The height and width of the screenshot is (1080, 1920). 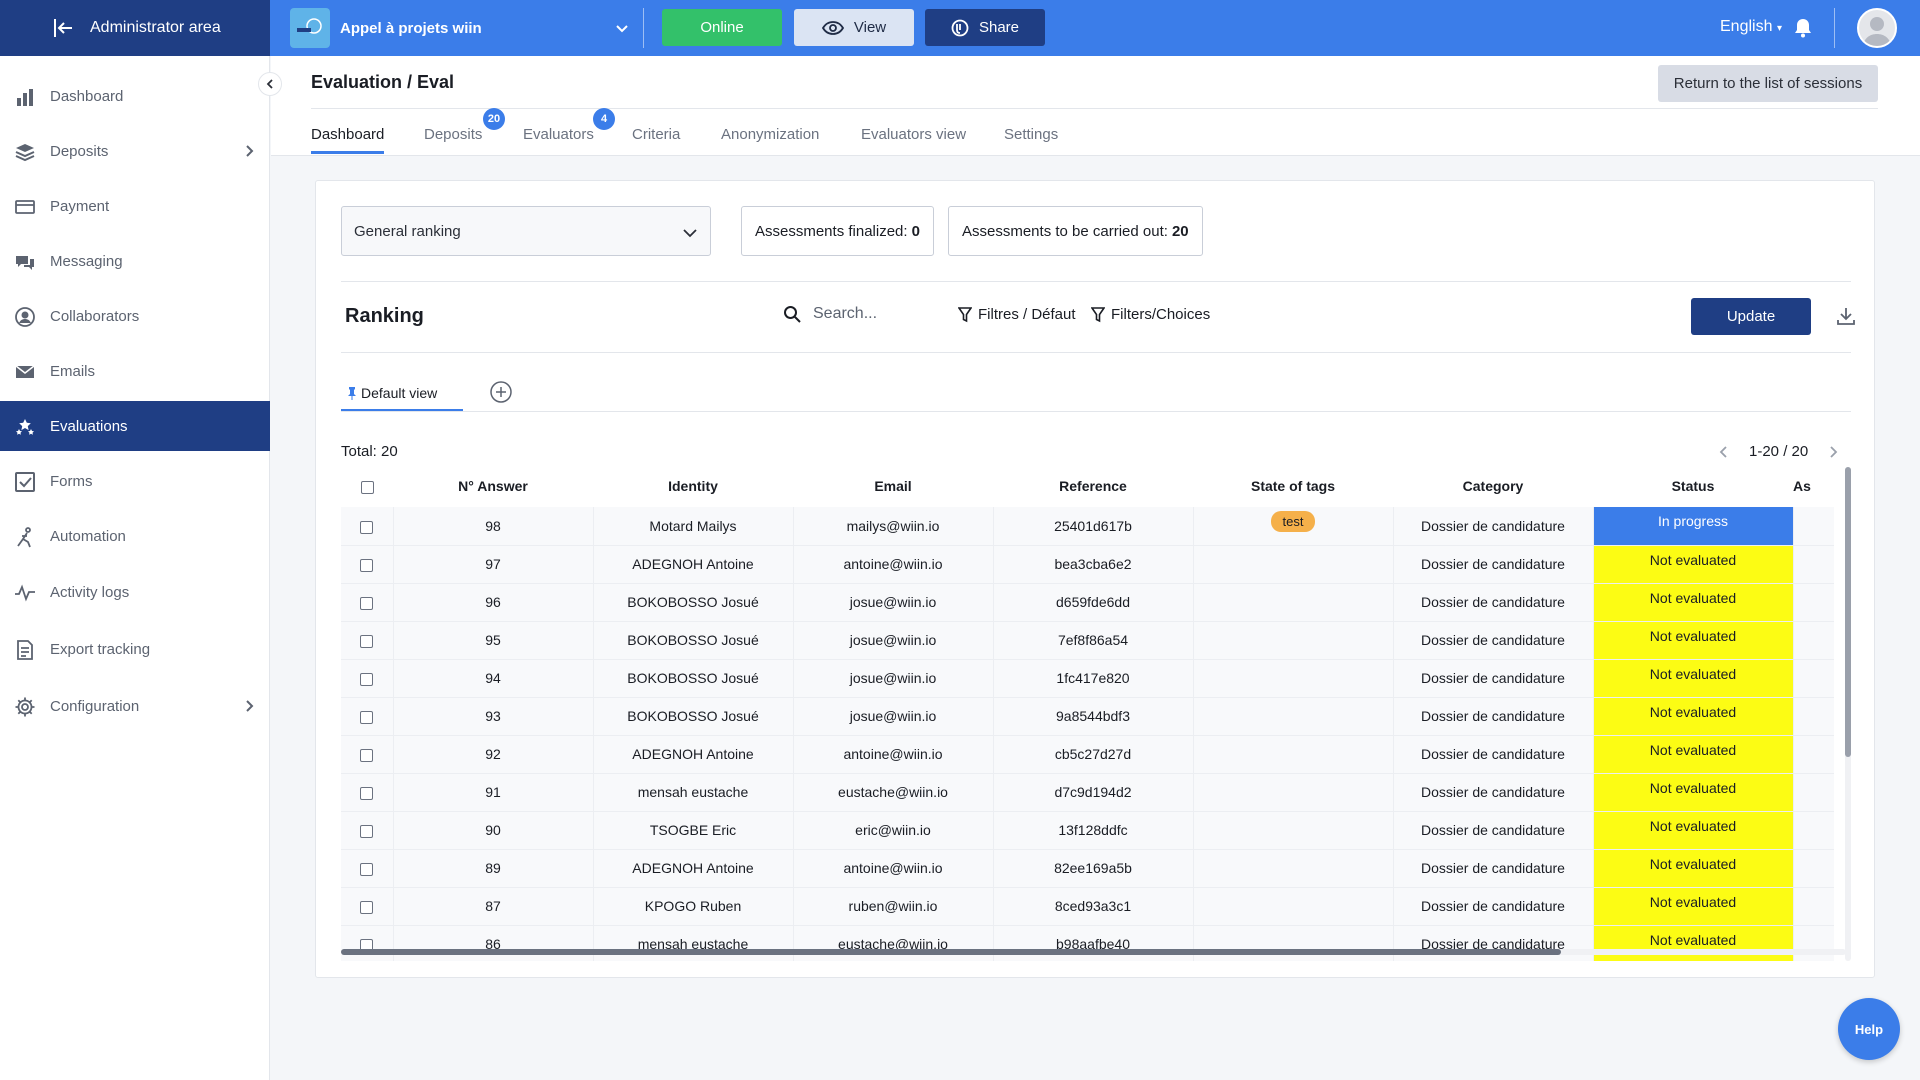 I want to click on bell-icon, so click(x=1803, y=28).